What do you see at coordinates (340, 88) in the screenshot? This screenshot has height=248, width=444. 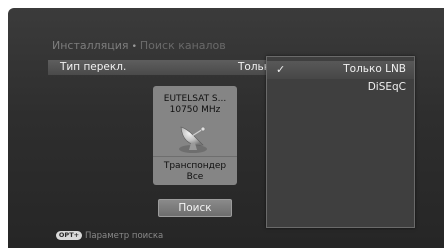 I see `dropdown-option-diseqc: DiSEqC` at bounding box center [340, 88].